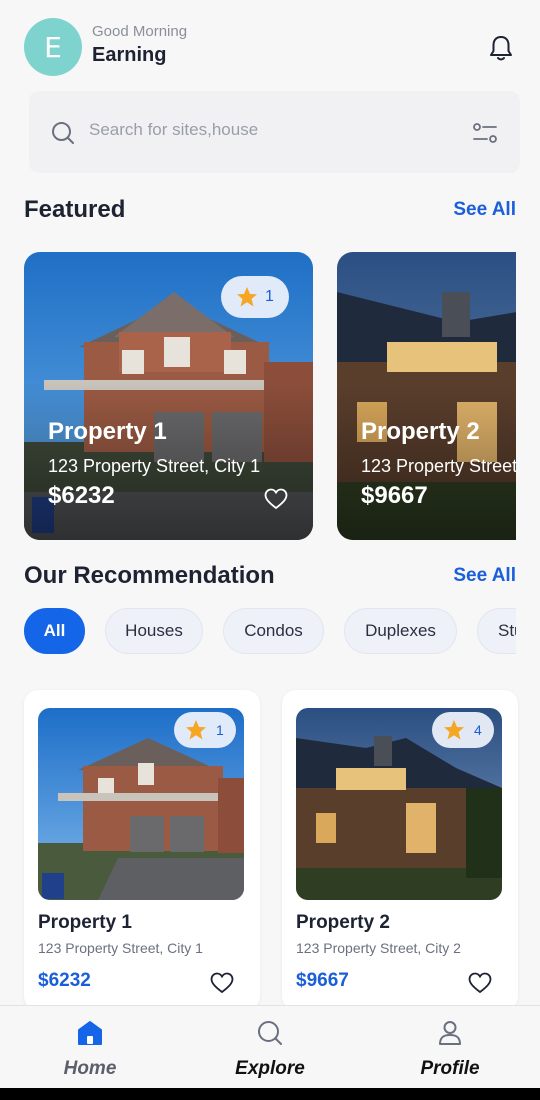 The image size is (540, 1100). What do you see at coordinates (478, 730) in the screenshot?
I see `rating-count: 4` at bounding box center [478, 730].